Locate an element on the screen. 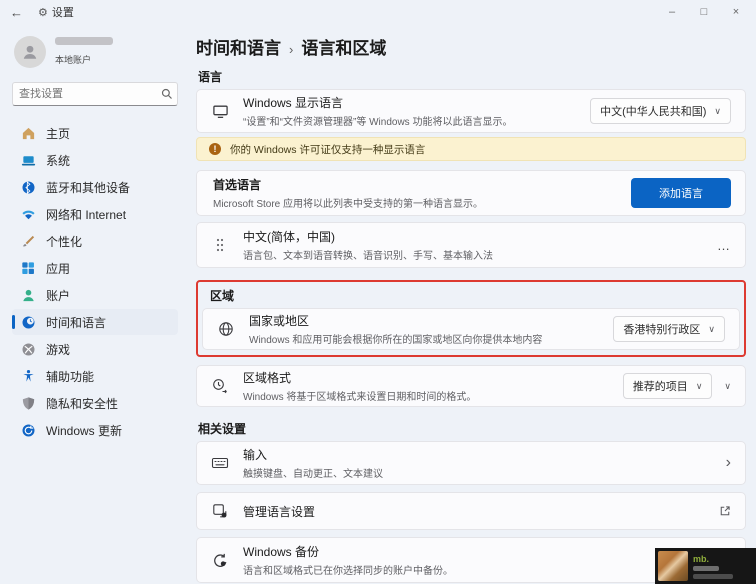  laptop-icon is located at coordinates (28, 160).